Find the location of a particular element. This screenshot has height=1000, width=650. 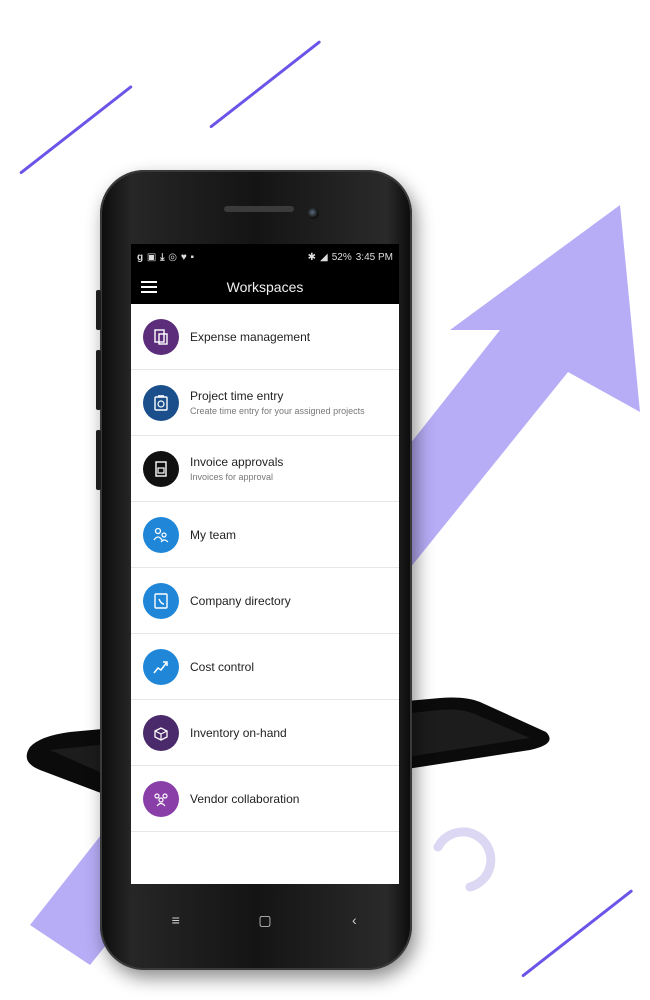

front-camera is located at coordinates (313, 213).